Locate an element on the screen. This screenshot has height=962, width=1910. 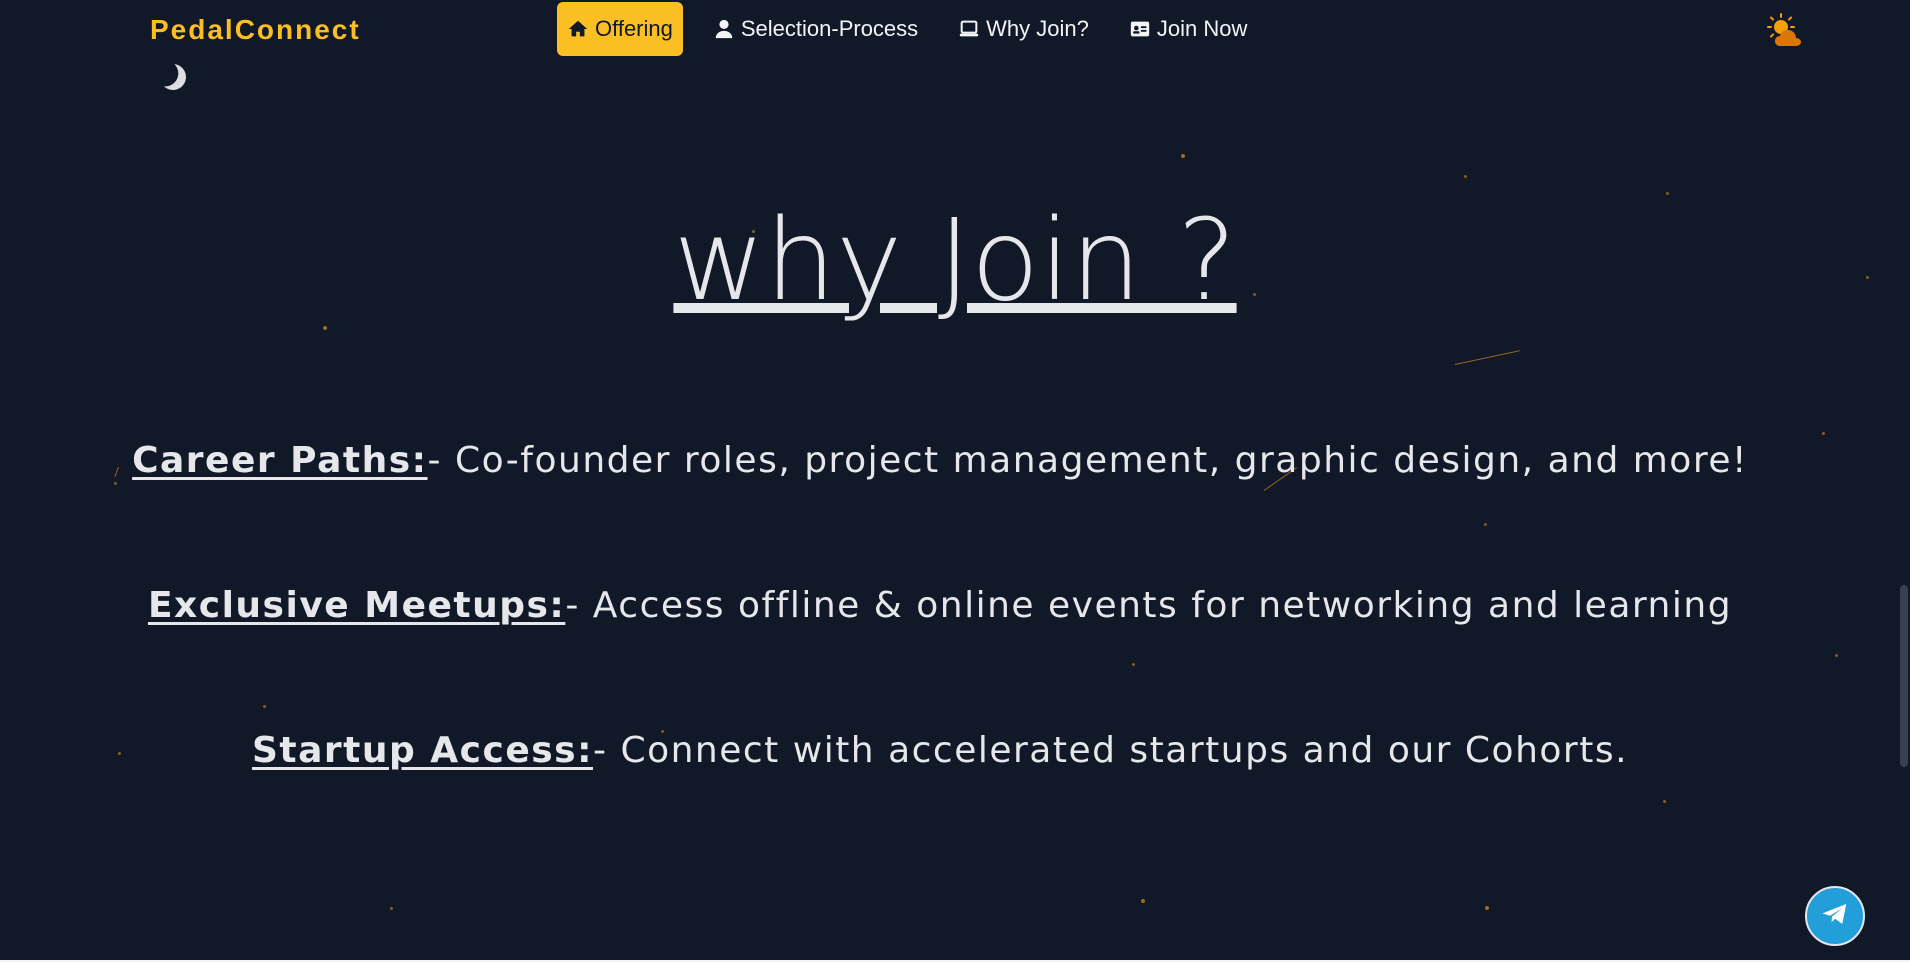
telegram-button is located at coordinates (1835, 916).